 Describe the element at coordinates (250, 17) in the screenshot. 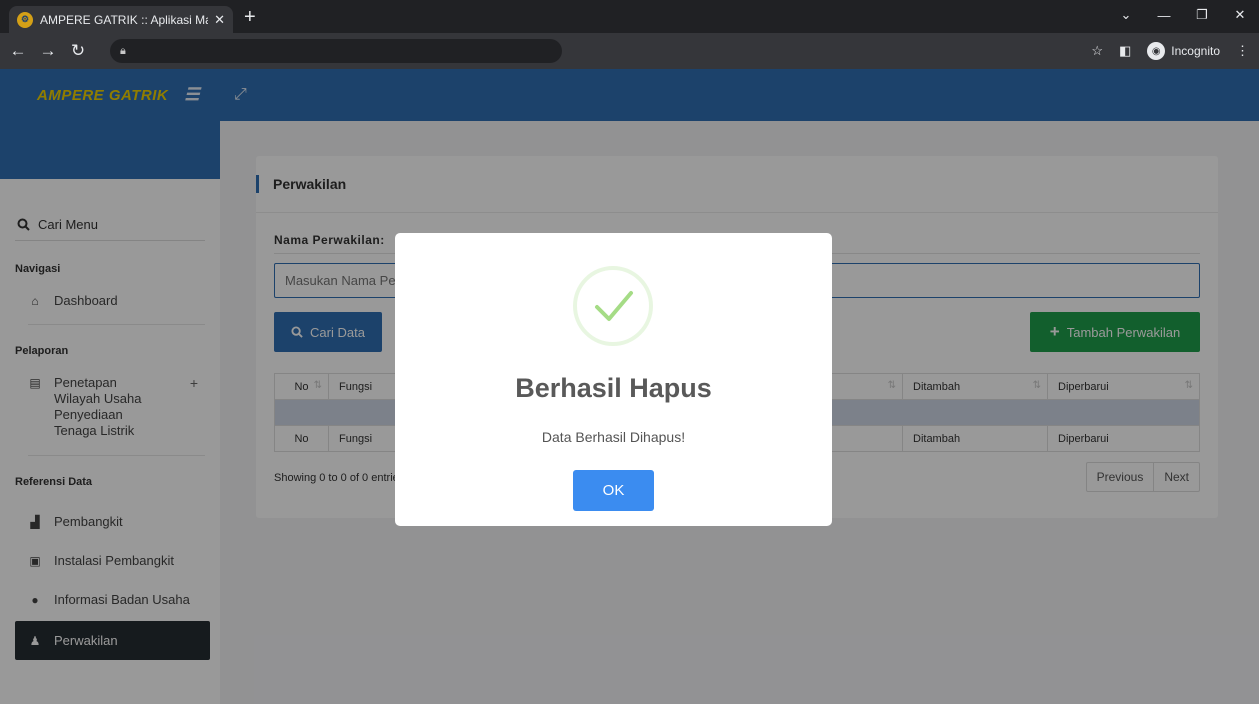

I see `new-tab-icon: +` at that location.